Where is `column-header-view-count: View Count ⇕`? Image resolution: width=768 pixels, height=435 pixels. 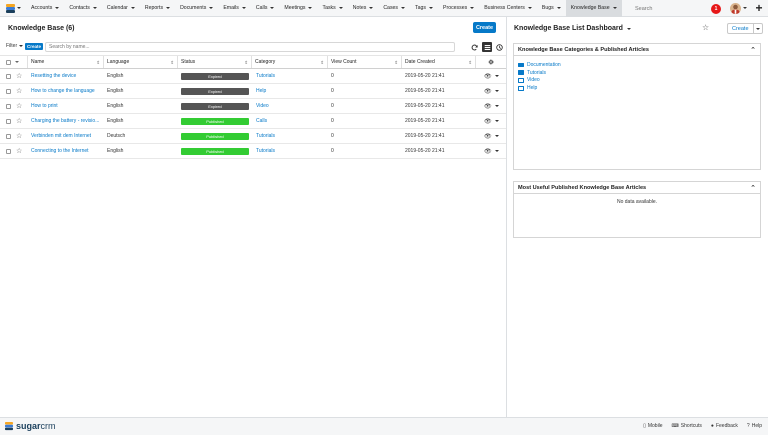
column-header-view-count: View Count ⇕ is located at coordinates (365, 62).